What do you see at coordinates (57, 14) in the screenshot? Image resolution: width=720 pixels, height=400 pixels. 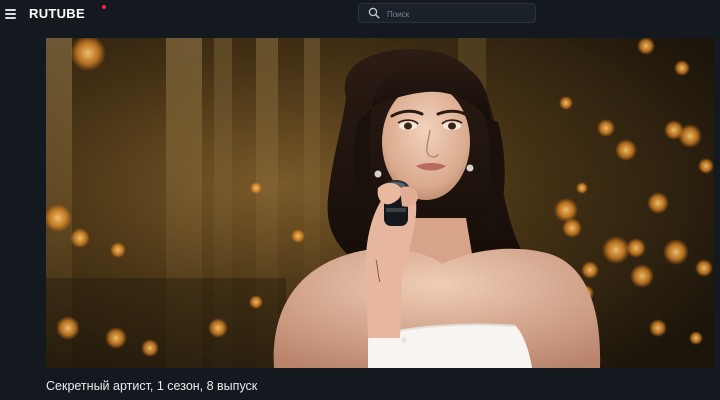 I see `rutube-logo: RUTUBE` at bounding box center [57, 14].